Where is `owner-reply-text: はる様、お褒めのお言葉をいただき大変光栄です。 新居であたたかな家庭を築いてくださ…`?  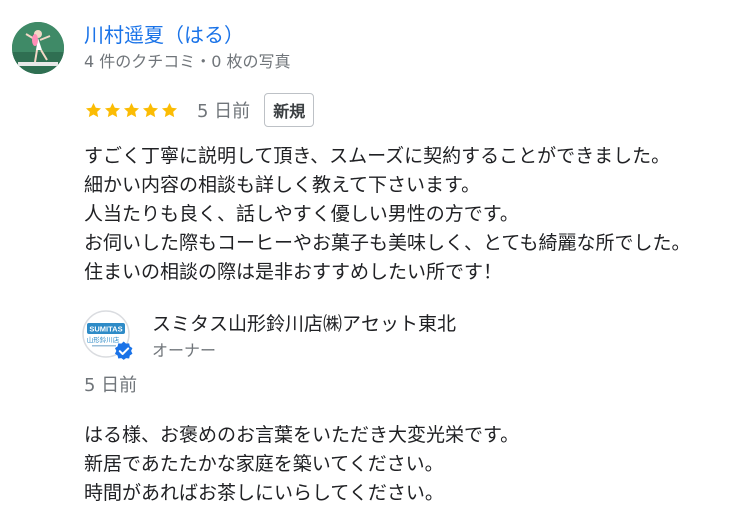 owner-reply-text: はる様、お褒めのお言葉をいただき大変光栄です。 新居であたたかな家庭を築いてくださ… is located at coordinates (414, 464).